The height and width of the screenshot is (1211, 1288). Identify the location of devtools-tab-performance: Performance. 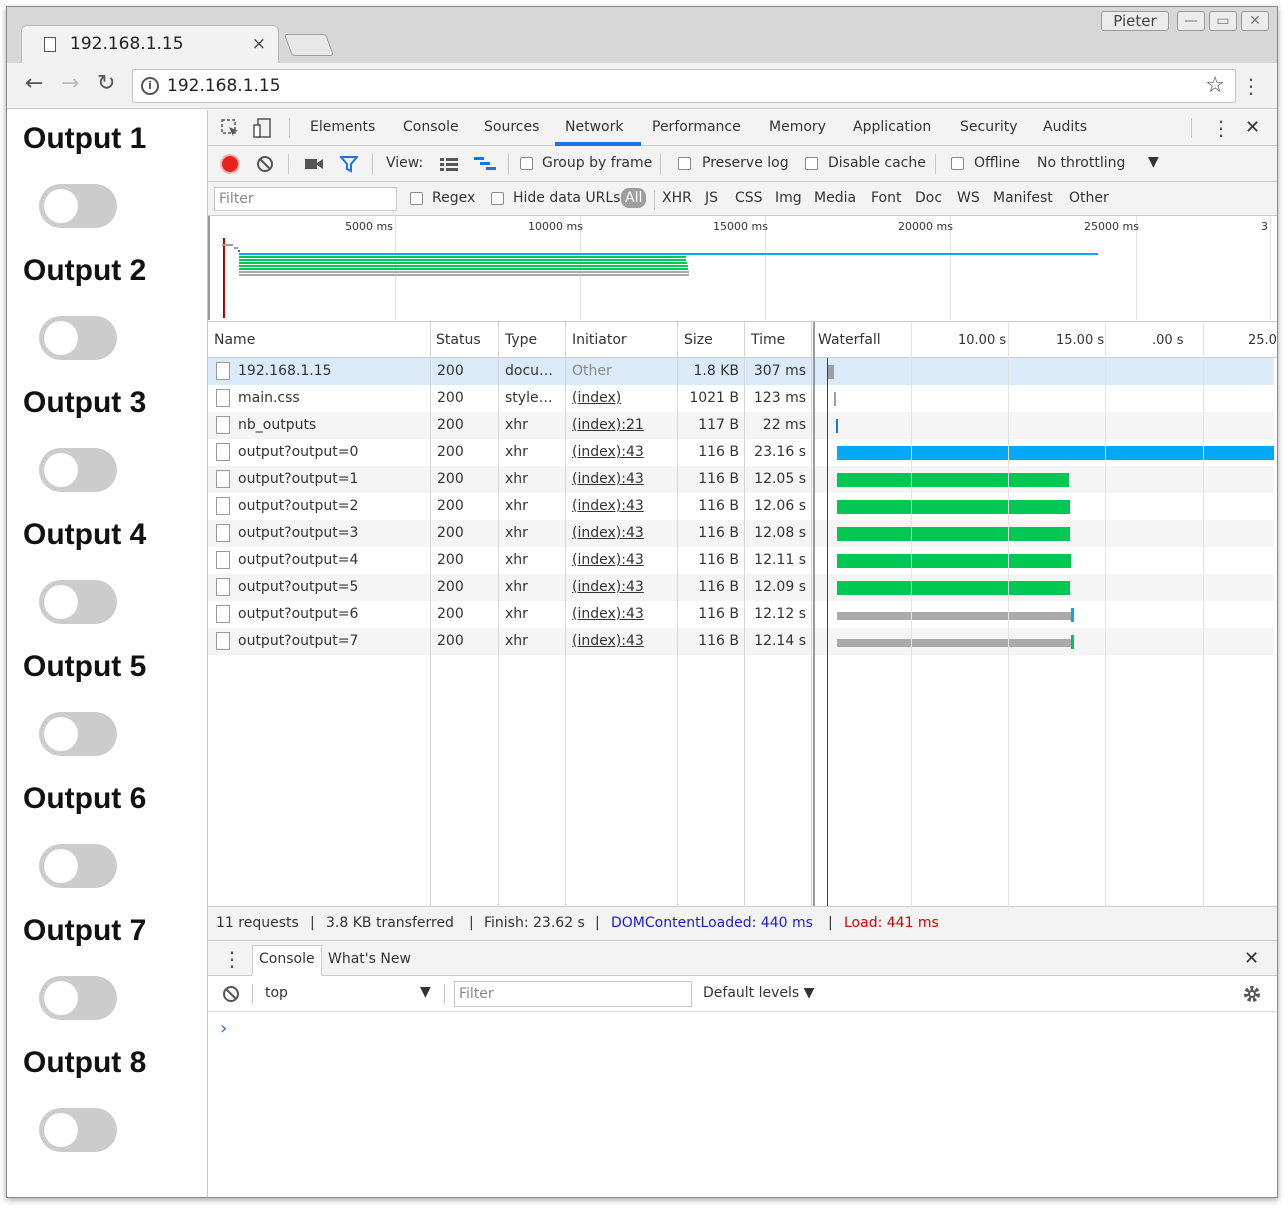
(696, 127).